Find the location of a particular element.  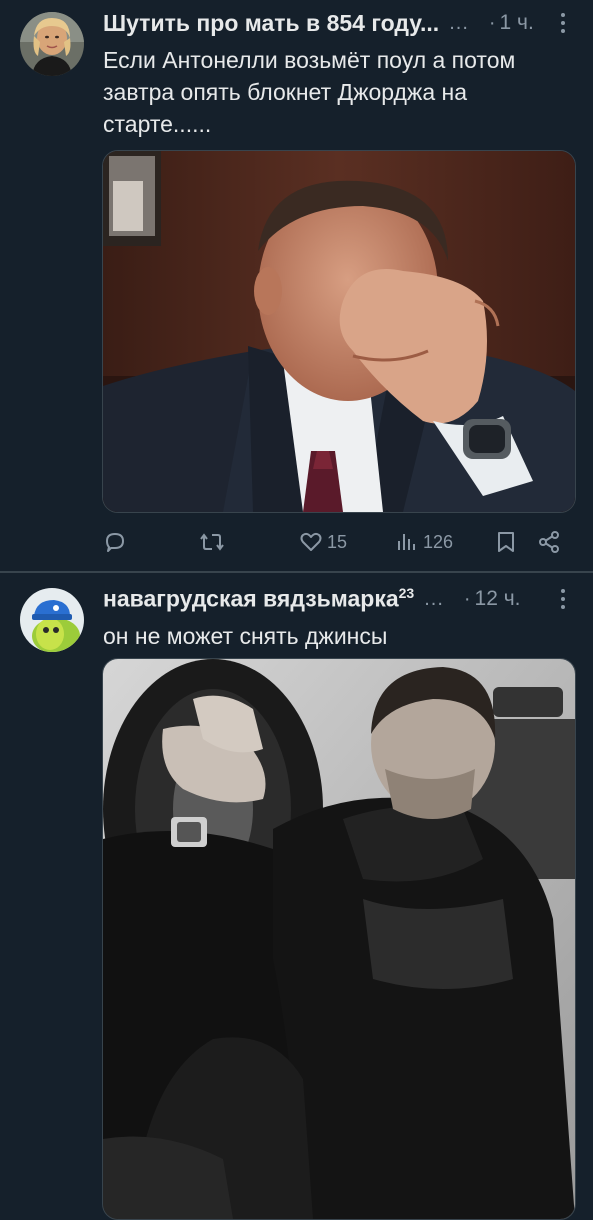

views-icon is located at coordinates (406, 542).